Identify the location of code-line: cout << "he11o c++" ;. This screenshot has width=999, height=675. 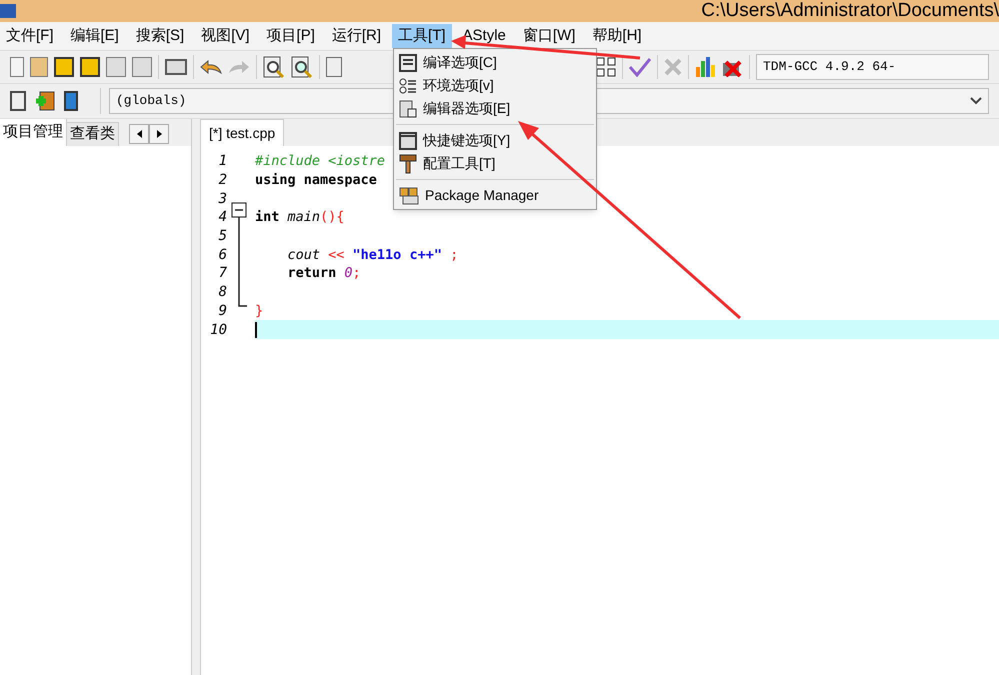
(372, 255).